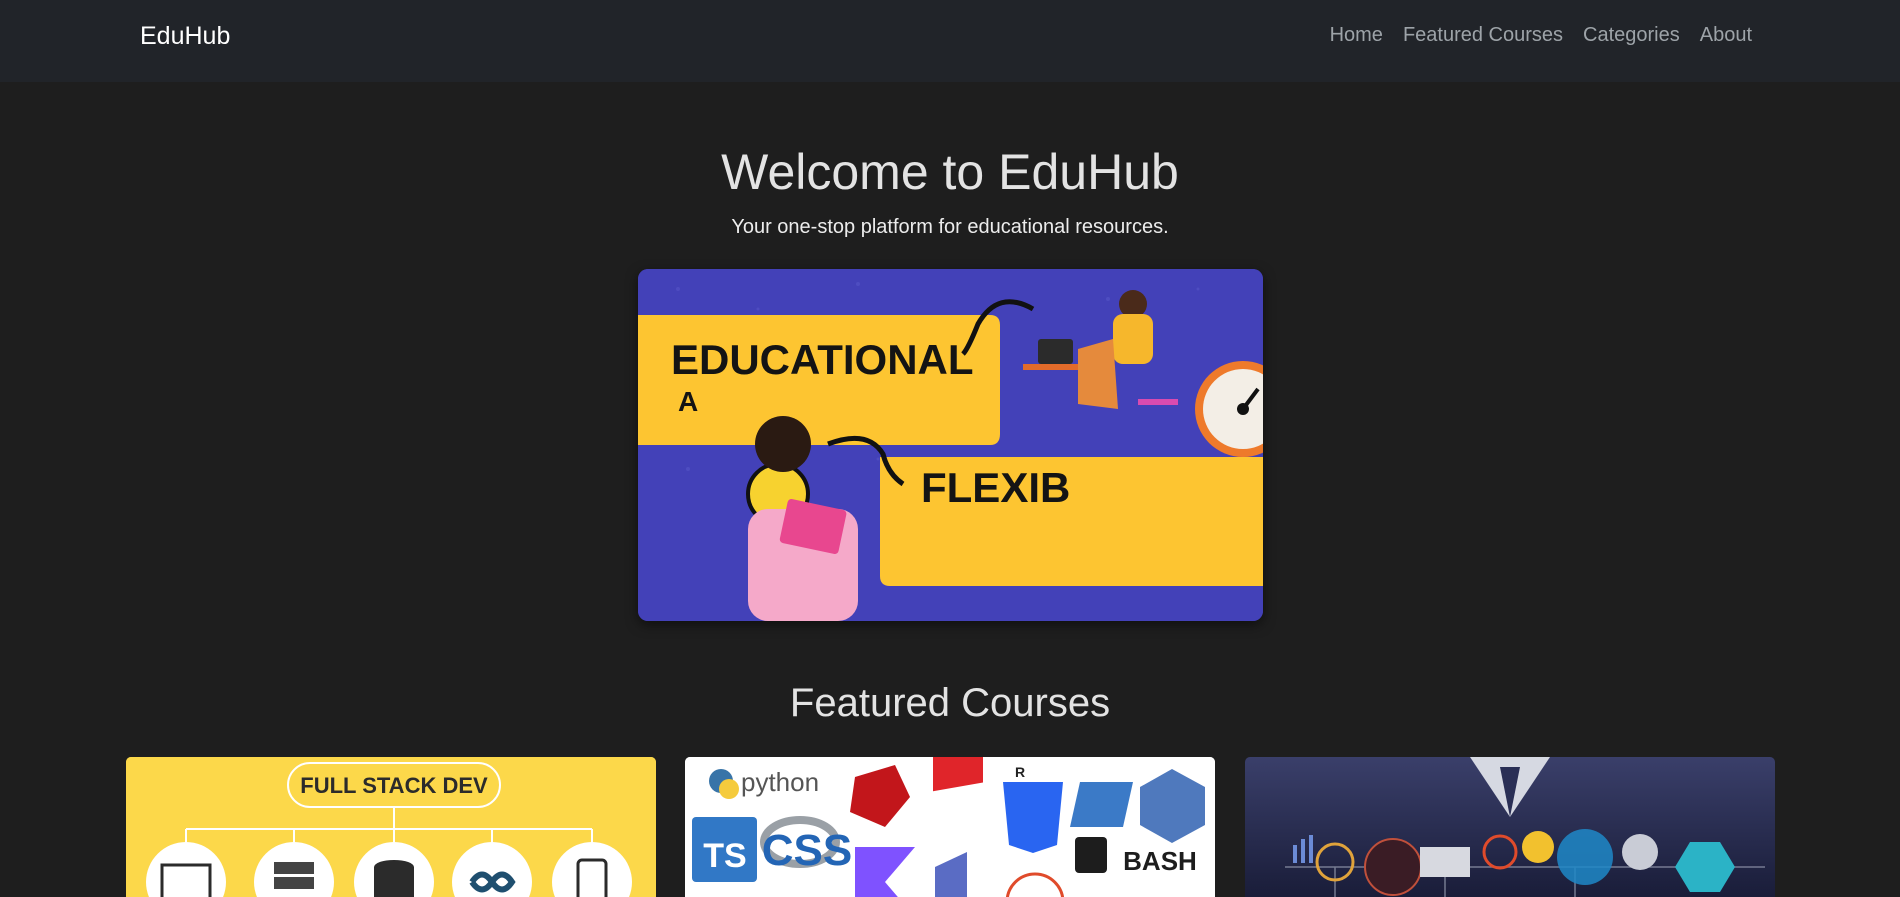 The height and width of the screenshot is (897, 1900). What do you see at coordinates (185, 36) in the screenshot?
I see `brand-logo: EduHub` at bounding box center [185, 36].